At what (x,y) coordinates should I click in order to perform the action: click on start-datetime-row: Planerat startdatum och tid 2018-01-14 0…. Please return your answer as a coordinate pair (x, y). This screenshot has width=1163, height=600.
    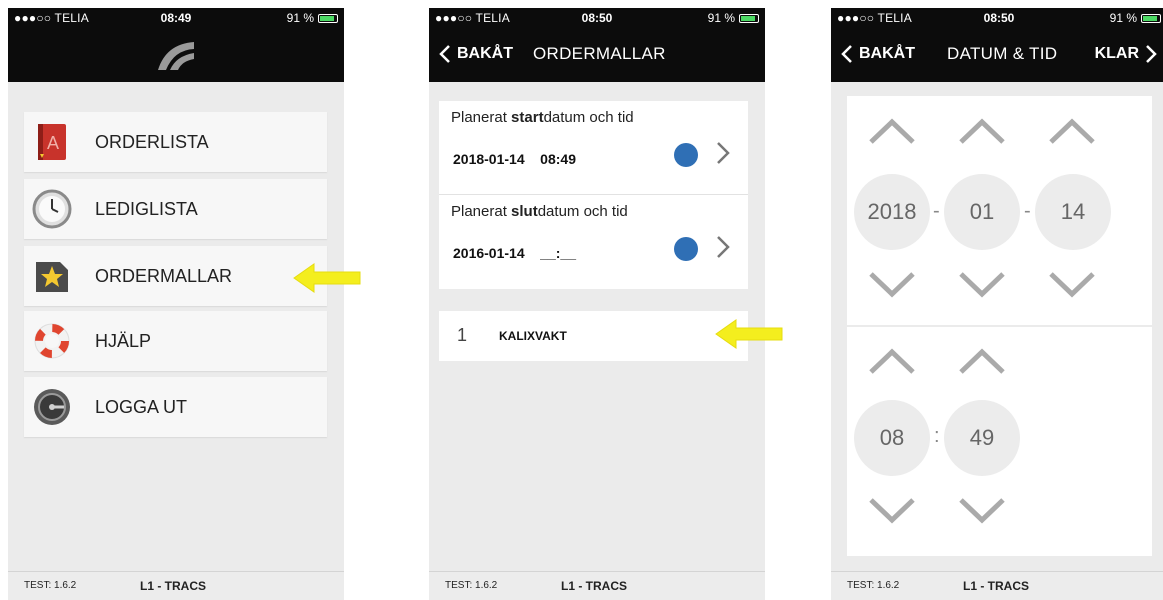
    Looking at the image, I should click on (593, 147).